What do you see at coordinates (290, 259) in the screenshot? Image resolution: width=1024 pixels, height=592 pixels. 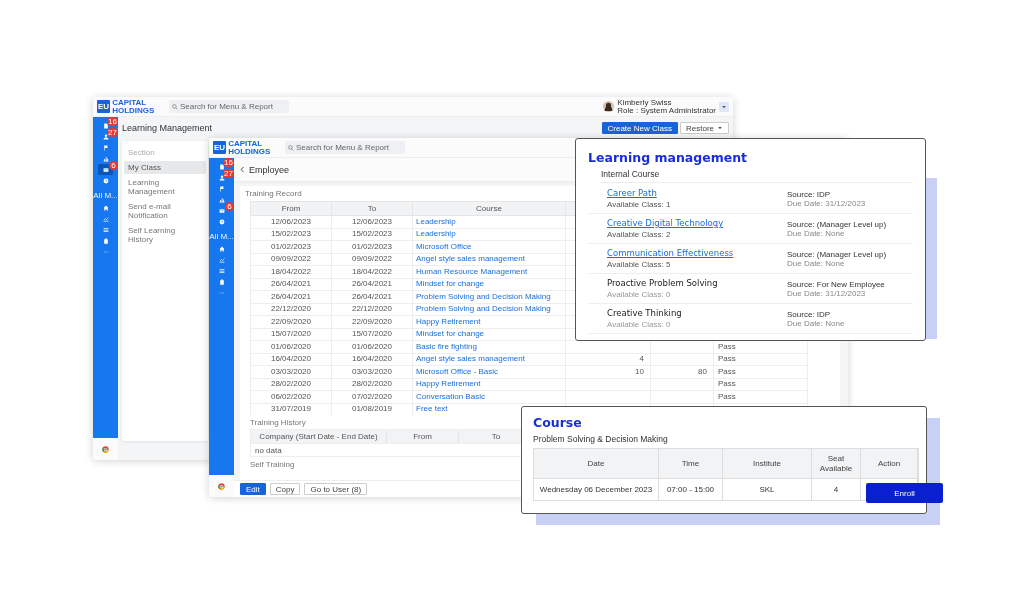 I see `table-cell: 09/09/2022` at bounding box center [290, 259].